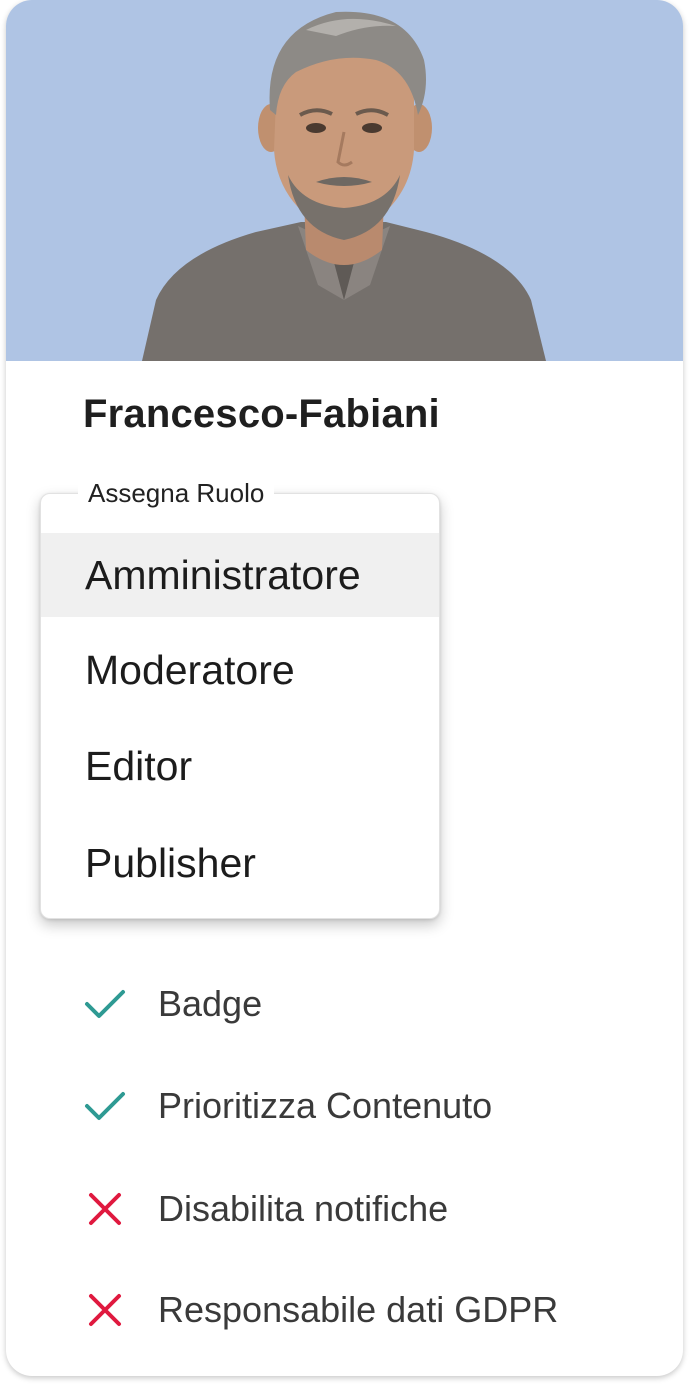  I want to click on permission-label: Responsabile dati GDPR, so click(358, 1309).